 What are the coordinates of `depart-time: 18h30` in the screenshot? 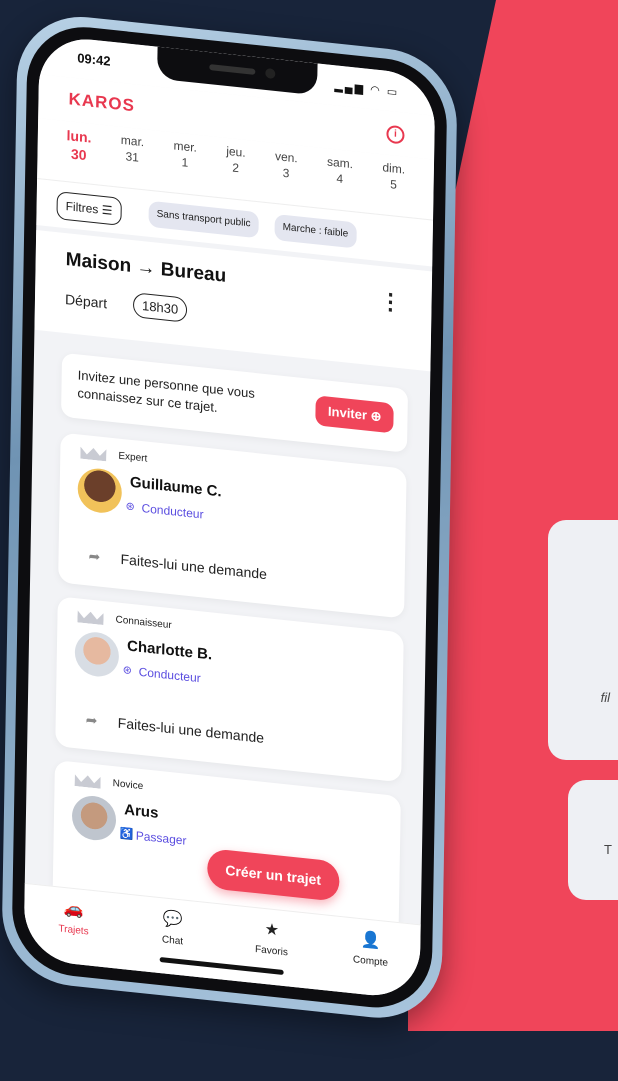 It's located at (160, 307).